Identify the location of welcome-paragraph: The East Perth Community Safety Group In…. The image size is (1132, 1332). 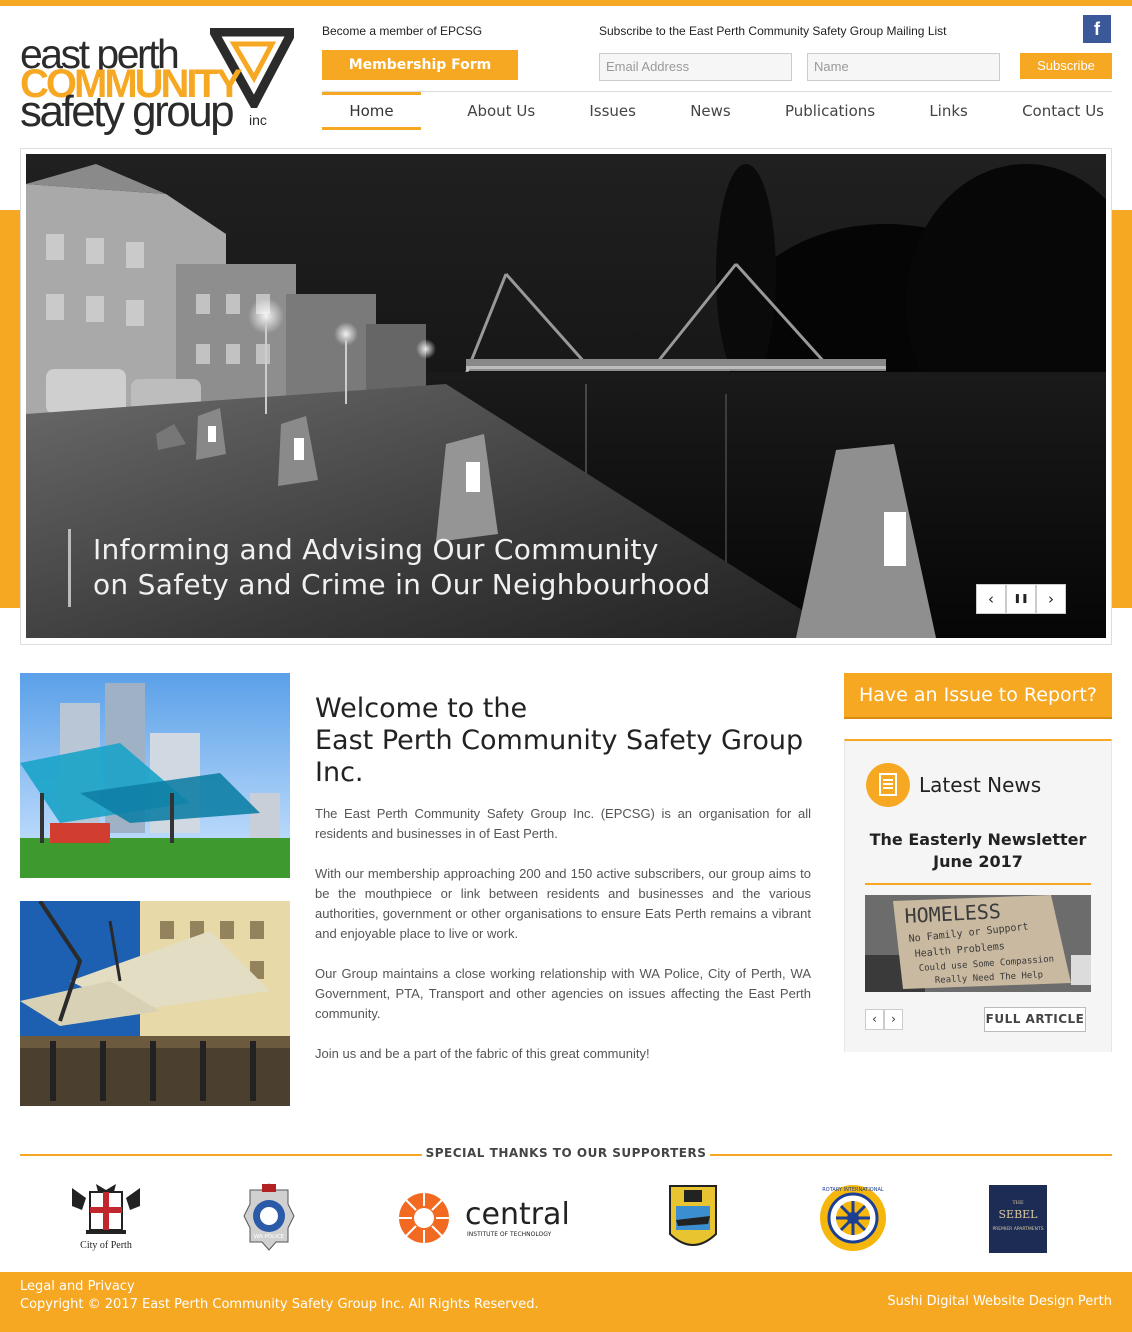
(563, 823).